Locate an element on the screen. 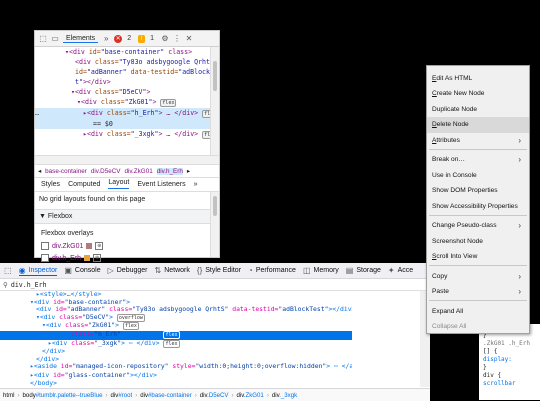 This screenshot has height=401, width=540. tab-network: ⇅ Network is located at coordinates (172, 270).